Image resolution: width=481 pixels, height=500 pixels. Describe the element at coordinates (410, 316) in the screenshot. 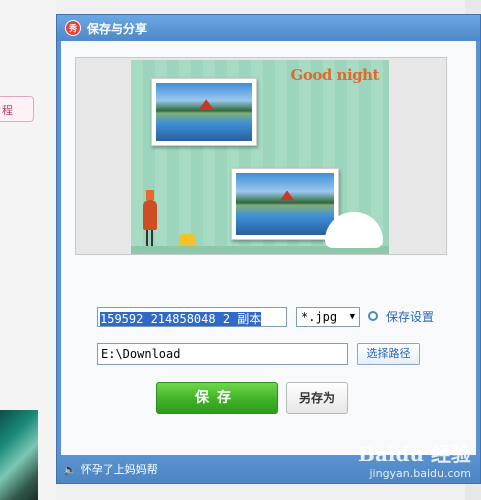

I see `save-settings-link: 保存设置` at that location.